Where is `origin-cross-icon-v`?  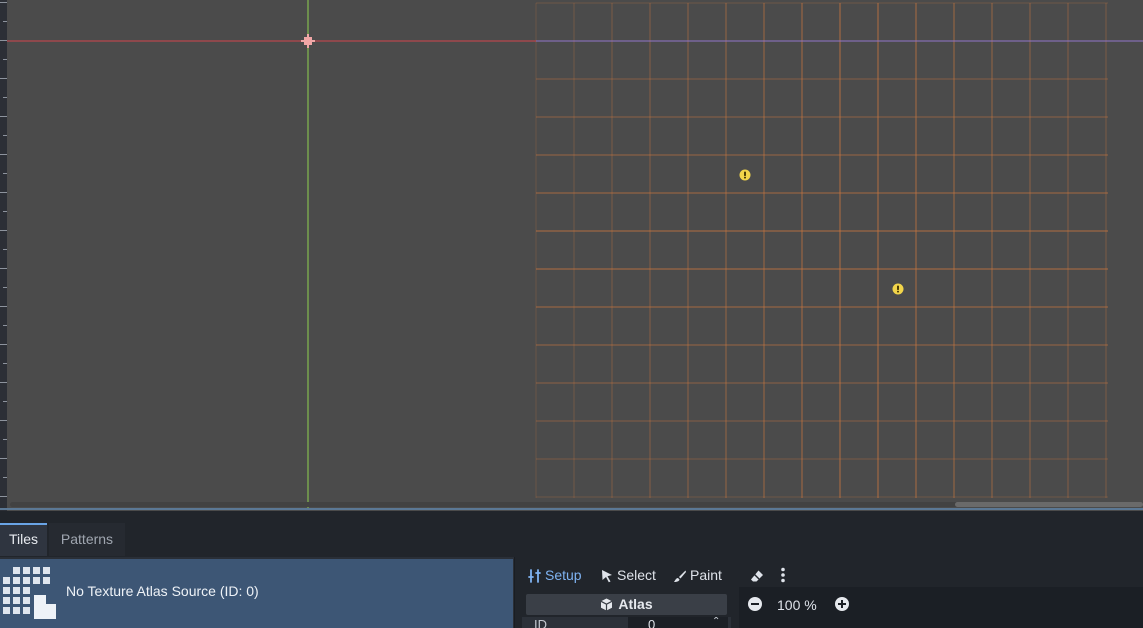 origin-cross-icon-v is located at coordinates (308, 41).